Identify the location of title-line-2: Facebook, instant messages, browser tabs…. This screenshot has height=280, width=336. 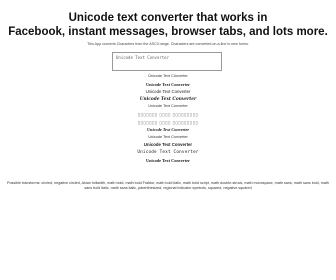
(168, 31).